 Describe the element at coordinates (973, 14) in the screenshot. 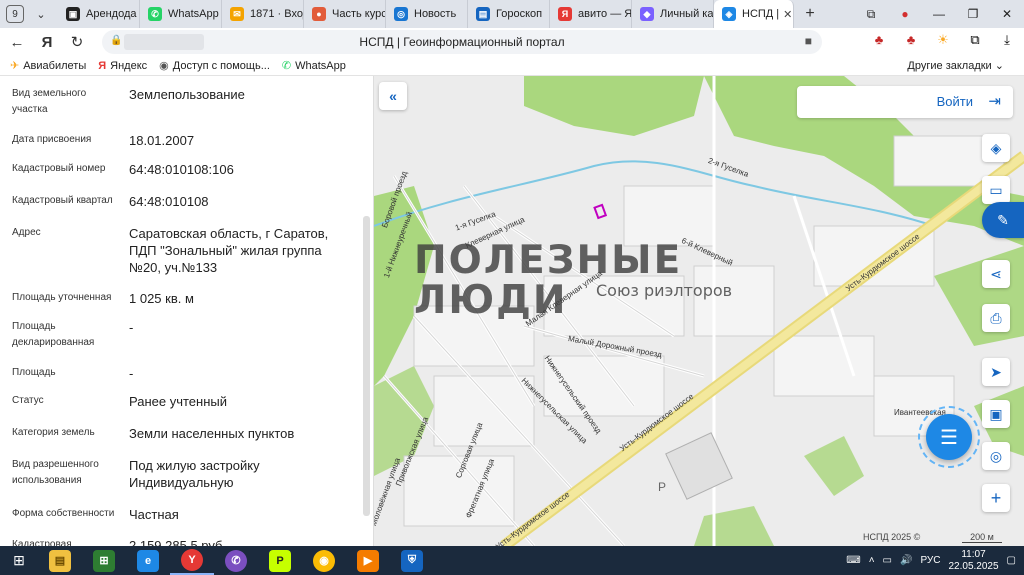

I see `maximize-icon: ❐` at that location.